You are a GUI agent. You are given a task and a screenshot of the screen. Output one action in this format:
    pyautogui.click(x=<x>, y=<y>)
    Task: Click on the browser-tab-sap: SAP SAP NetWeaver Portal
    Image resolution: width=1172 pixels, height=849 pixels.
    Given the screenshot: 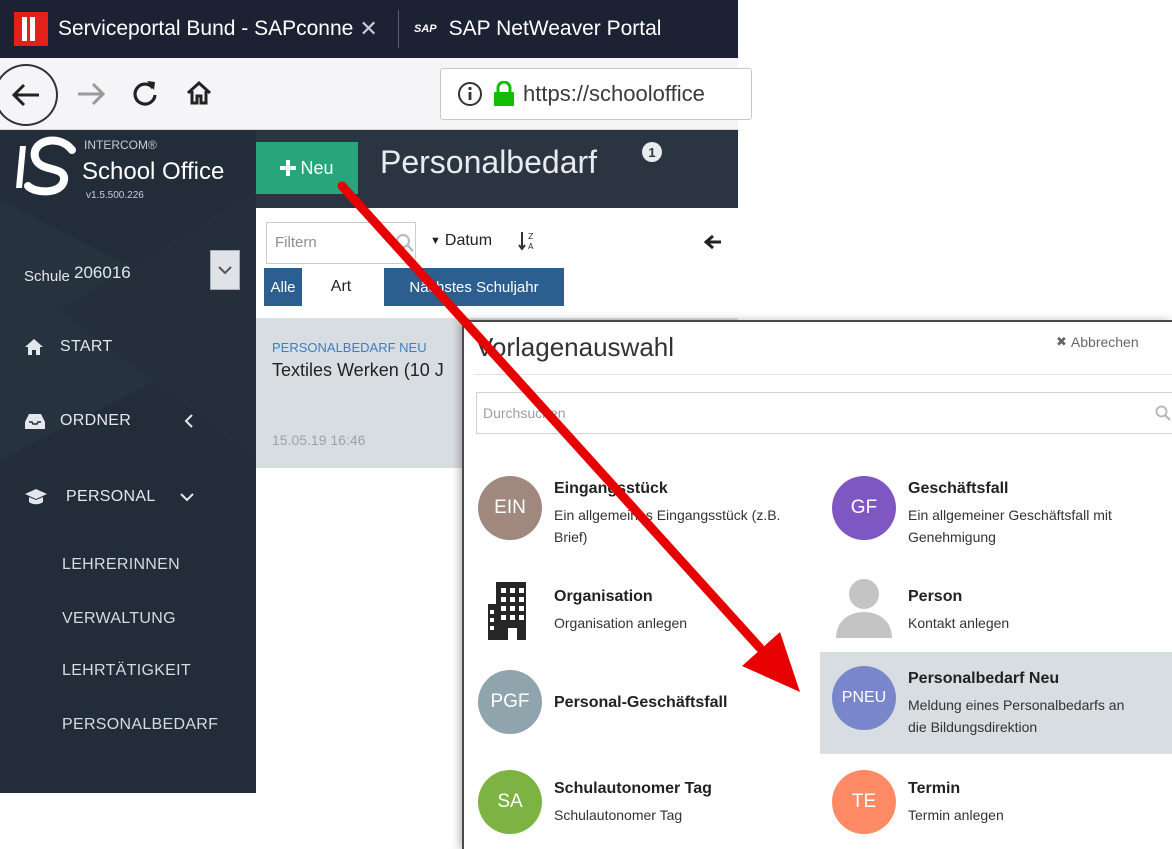 What is the action you would take?
    pyautogui.click(x=574, y=29)
    